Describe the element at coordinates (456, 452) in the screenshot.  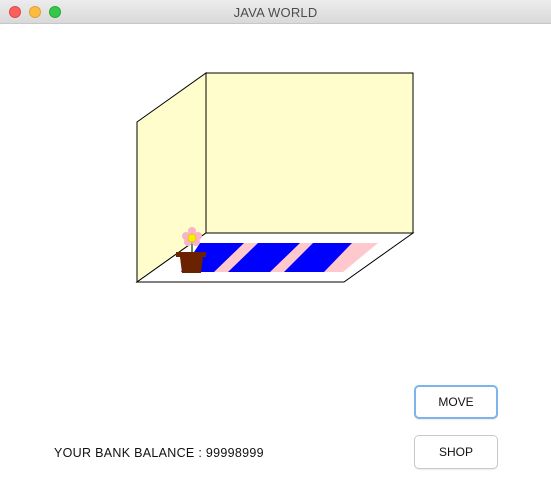
I see `shop-button: SHOP` at that location.